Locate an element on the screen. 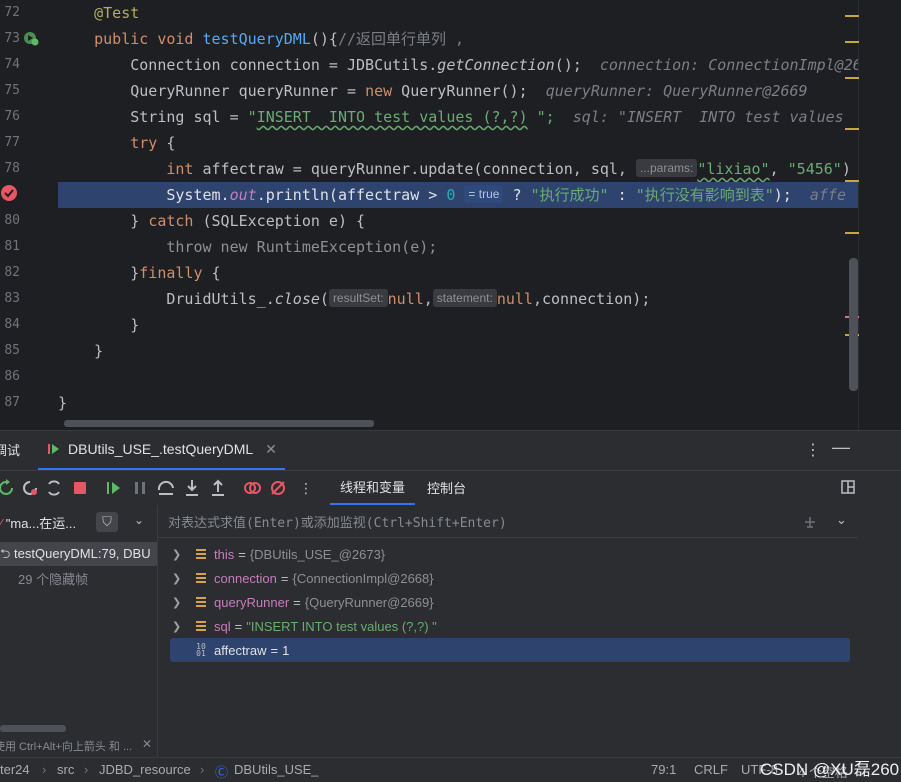 The image size is (901, 782). eval-expand-chevron-icon: ⌄ is located at coordinates (841, 520).